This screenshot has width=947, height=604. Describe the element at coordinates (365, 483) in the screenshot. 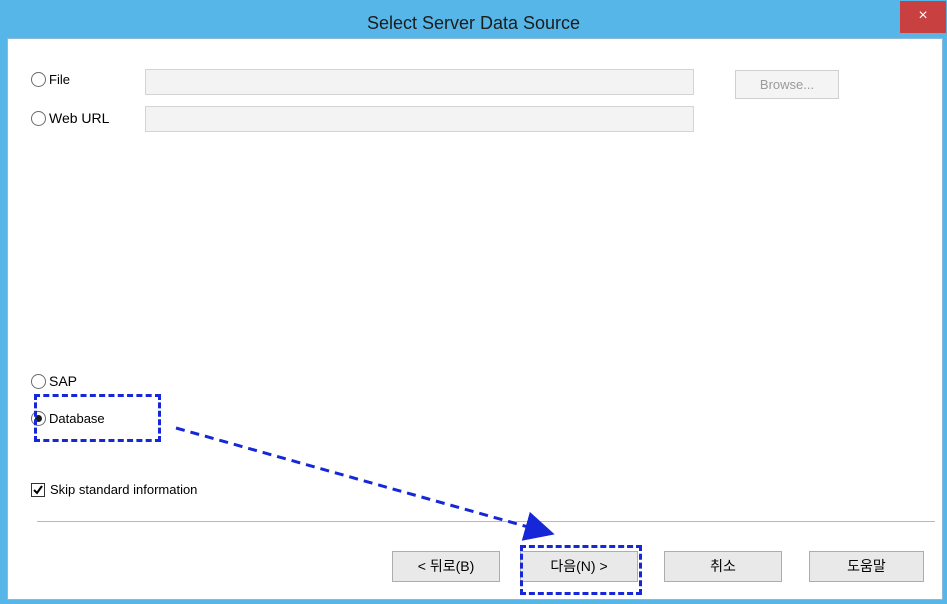

I see `annotation-arrow` at that location.